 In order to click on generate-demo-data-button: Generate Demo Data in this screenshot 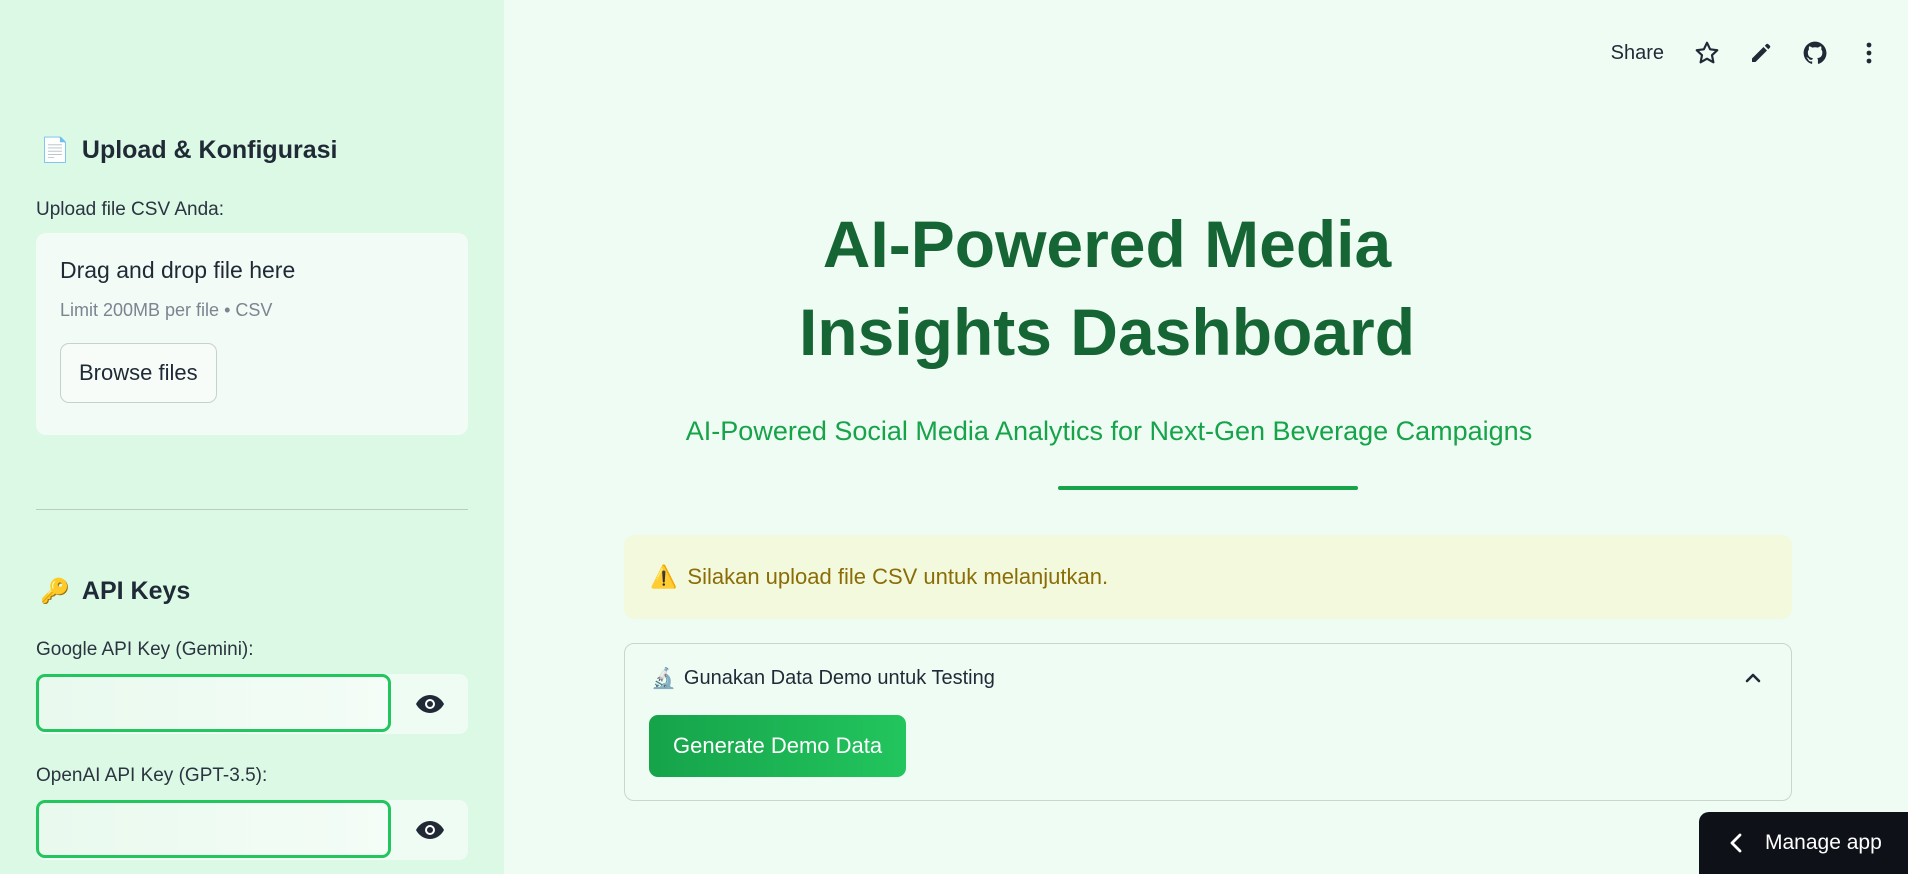, I will do `click(778, 746)`.